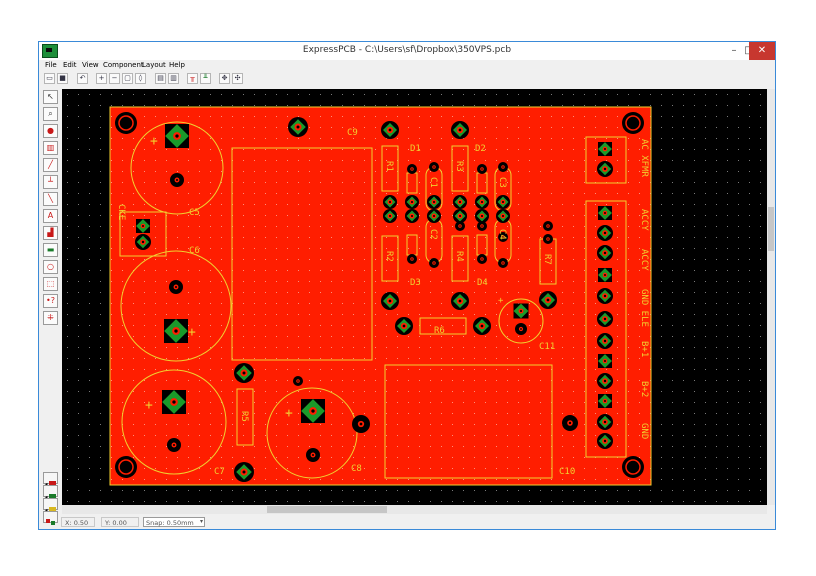 The width and height of the screenshot is (816, 576). I want to click on horizontal-scroll-thumb, so click(327, 509).